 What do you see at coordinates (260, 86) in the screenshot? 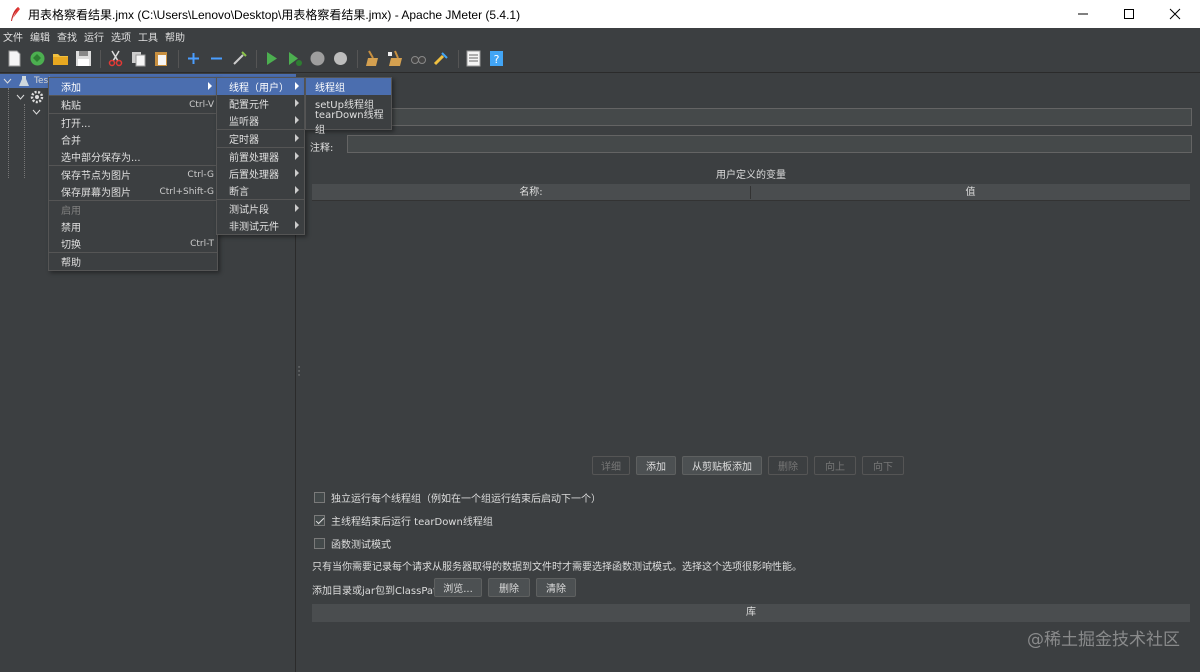
I see `submenu-item-threads: 线程（用户）` at bounding box center [260, 86].